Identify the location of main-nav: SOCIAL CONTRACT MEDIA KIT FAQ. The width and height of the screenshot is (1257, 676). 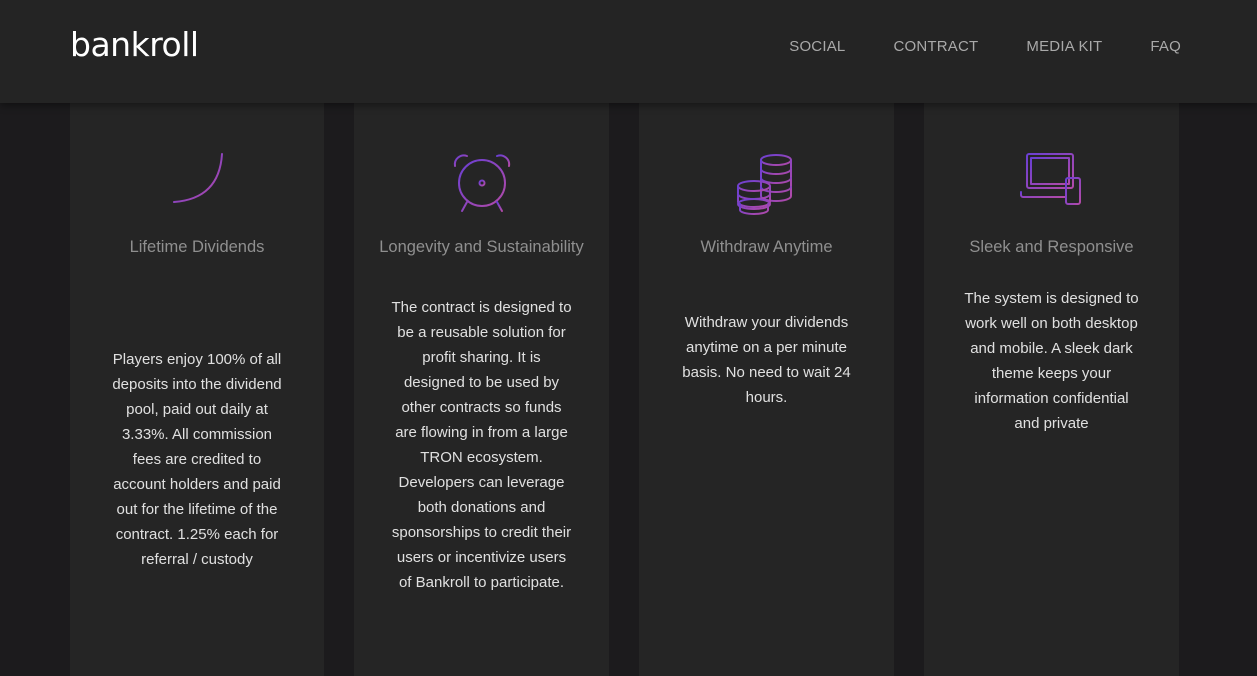
(961, 46).